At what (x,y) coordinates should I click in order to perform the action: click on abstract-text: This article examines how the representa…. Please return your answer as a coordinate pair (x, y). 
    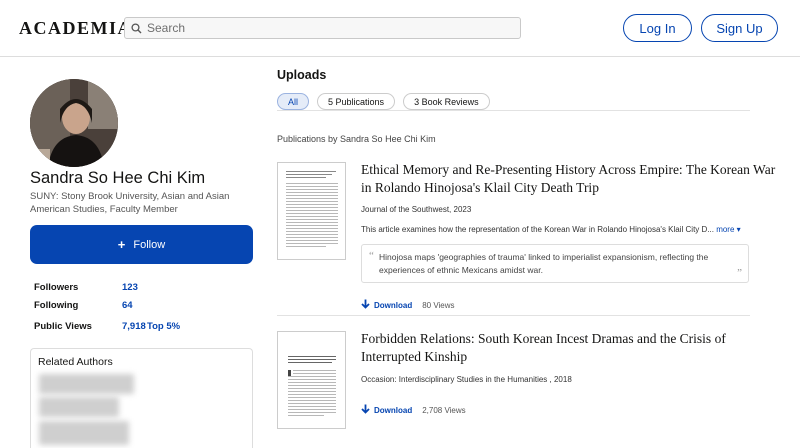
    Looking at the image, I should click on (537, 229).